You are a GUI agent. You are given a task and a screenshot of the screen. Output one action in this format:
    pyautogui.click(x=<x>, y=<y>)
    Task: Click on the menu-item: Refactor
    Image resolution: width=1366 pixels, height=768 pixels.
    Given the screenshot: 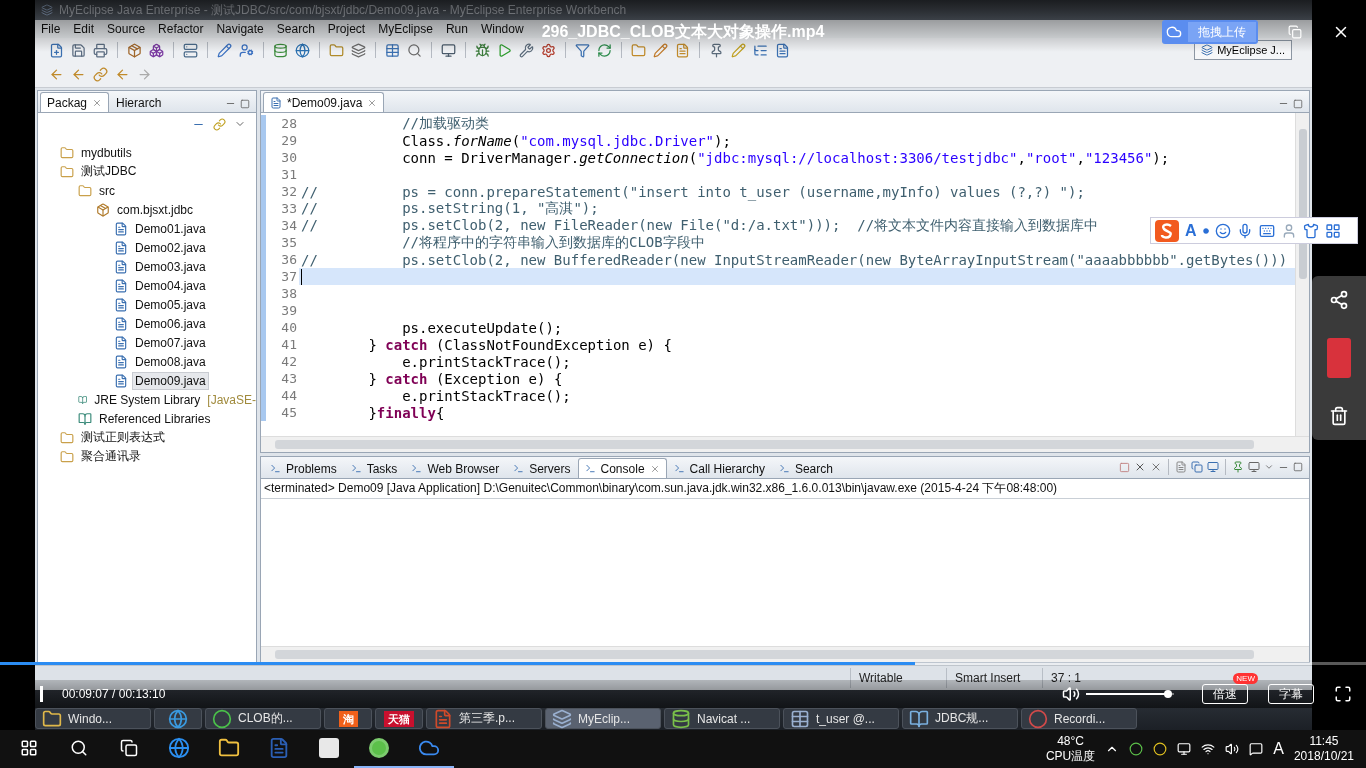 What is the action you would take?
    pyautogui.click(x=181, y=29)
    